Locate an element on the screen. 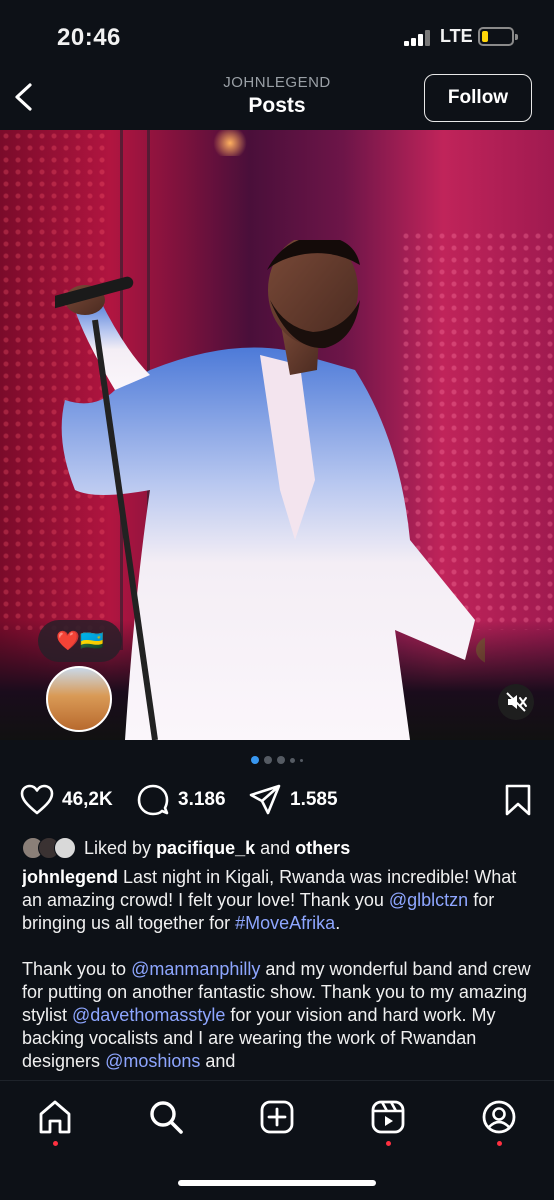 The image size is (554, 1200). comment-icon is located at coordinates (153, 800).